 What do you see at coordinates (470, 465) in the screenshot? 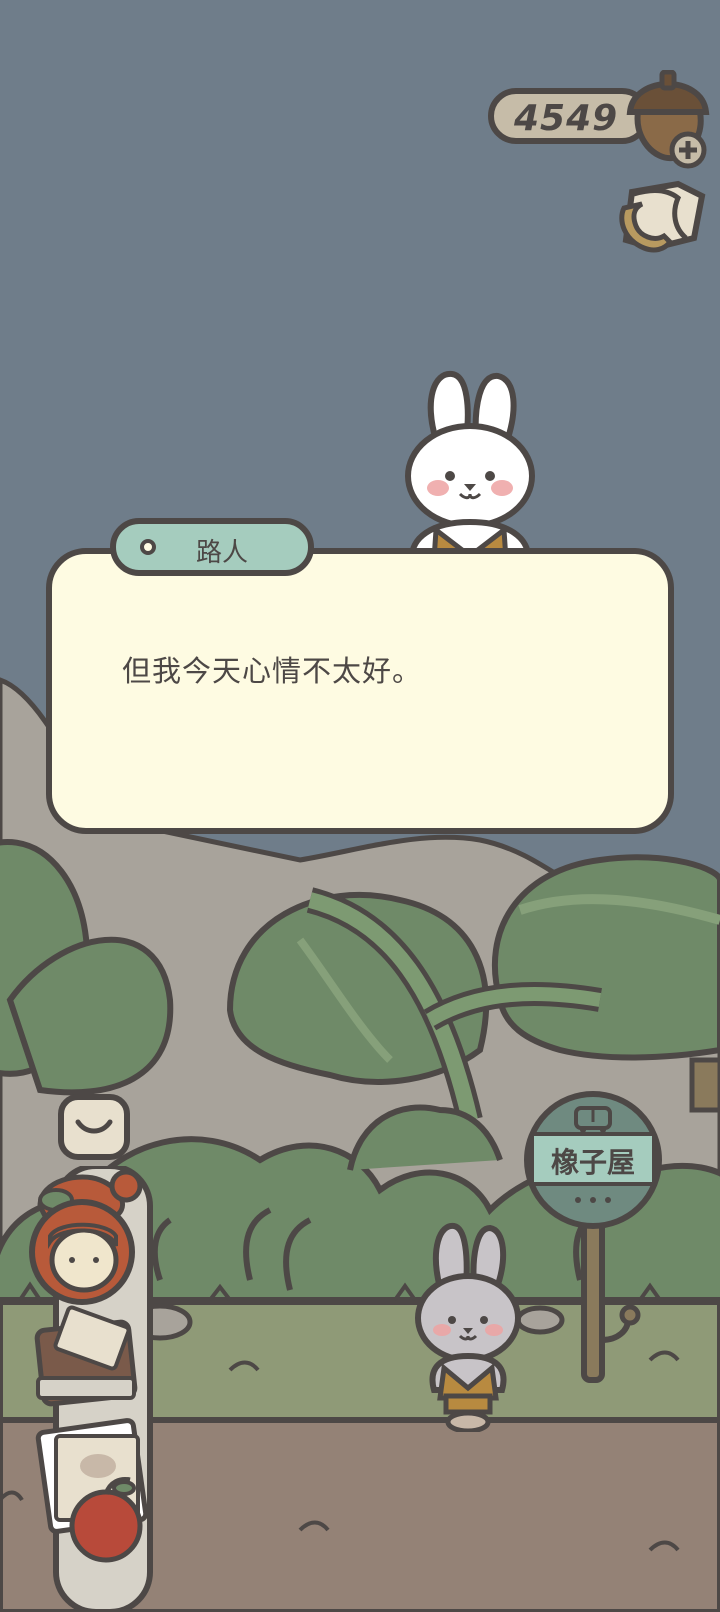
I see `speaker-bunny` at bounding box center [470, 465].